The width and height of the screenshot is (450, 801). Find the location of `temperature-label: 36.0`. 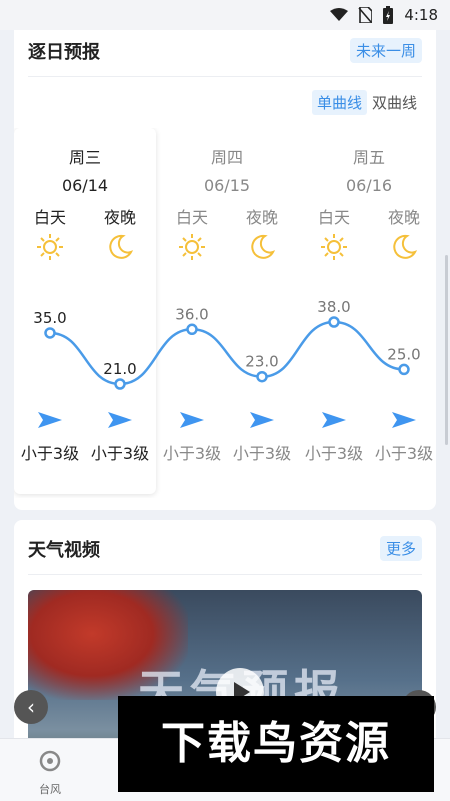

temperature-label: 36.0 is located at coordinates (191, 314).